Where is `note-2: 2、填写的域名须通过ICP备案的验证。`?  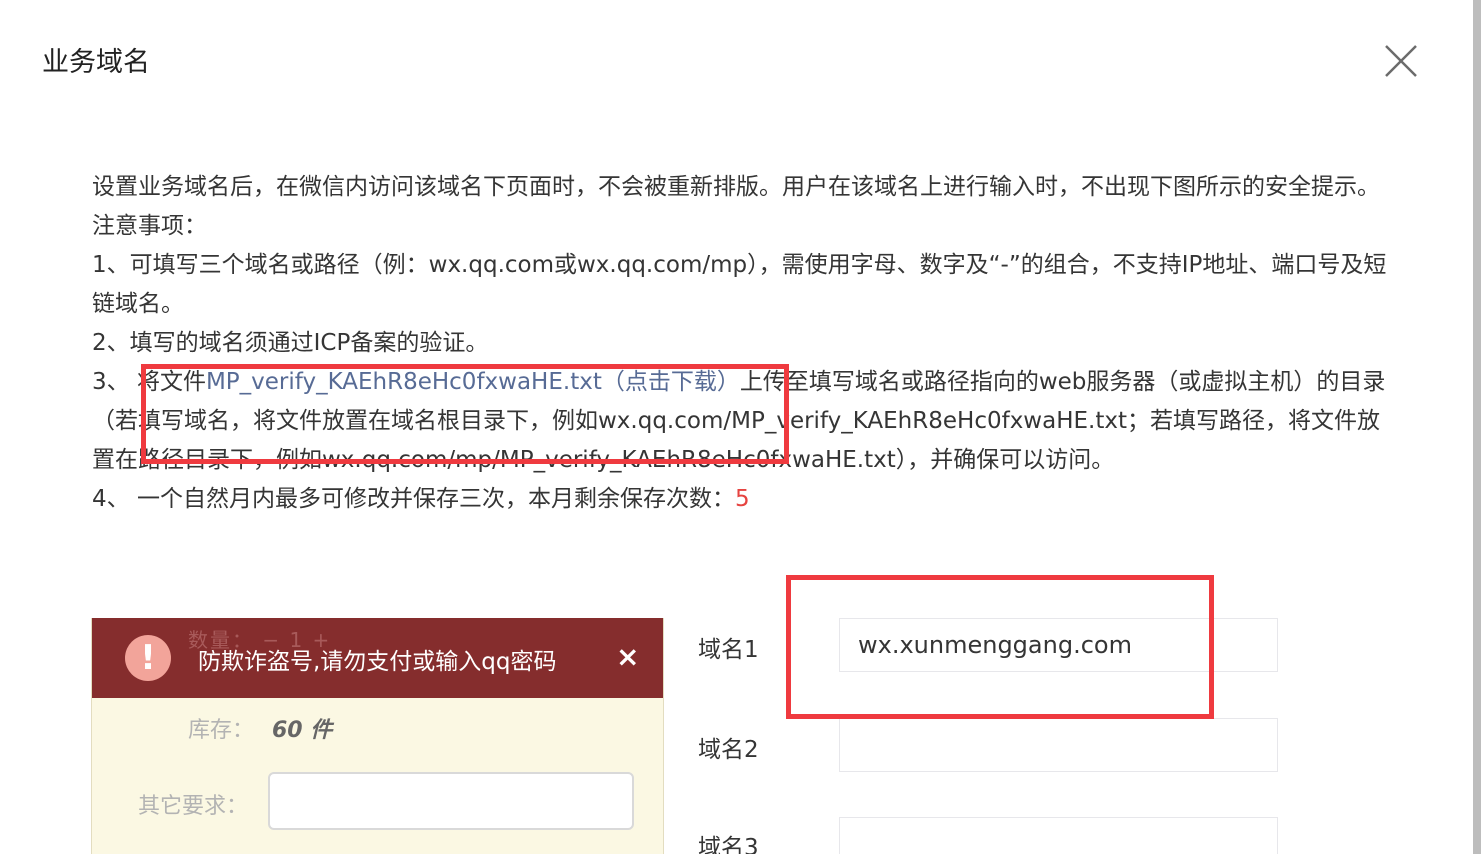
note-2: 2、填写的域名须通过ICP备案的验证。 is located at coordinates (290, 343).